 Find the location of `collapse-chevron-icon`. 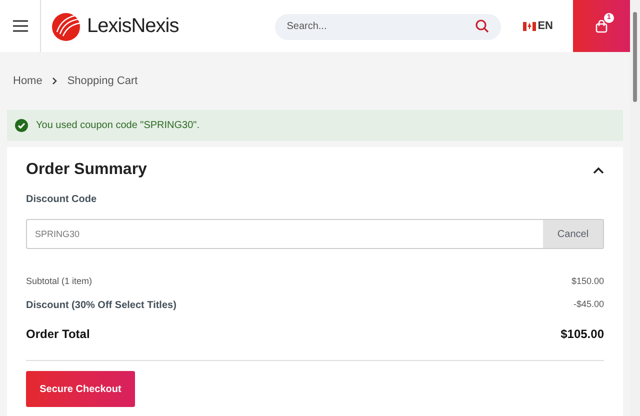

collapse-chevron-icon is located at coordinates (598, 170).